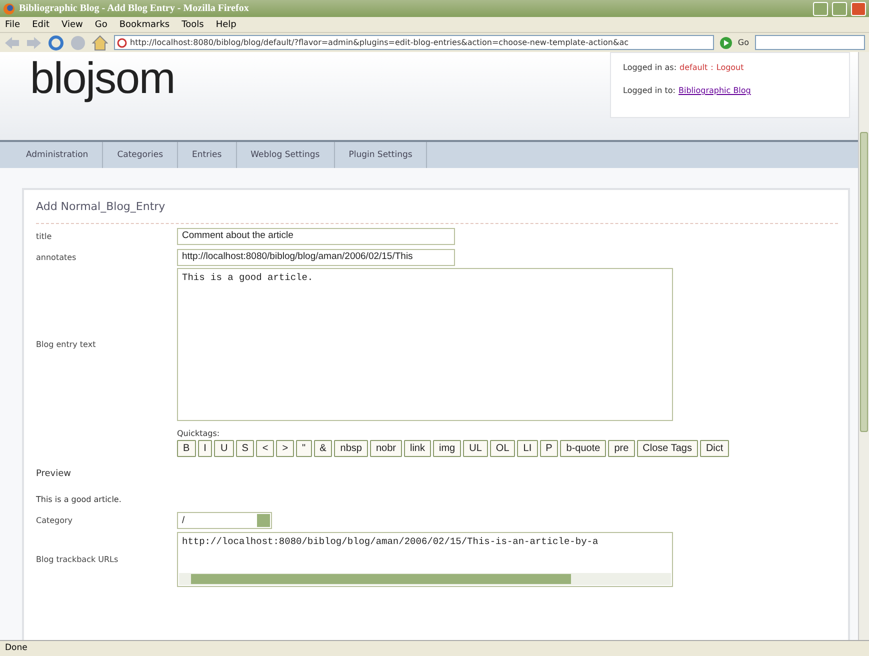 This screenshot has width=869, height=656. Describe the element at coordinates (583, 448) in the screenshot. I see `quicktag-button: b-quote` at that location.